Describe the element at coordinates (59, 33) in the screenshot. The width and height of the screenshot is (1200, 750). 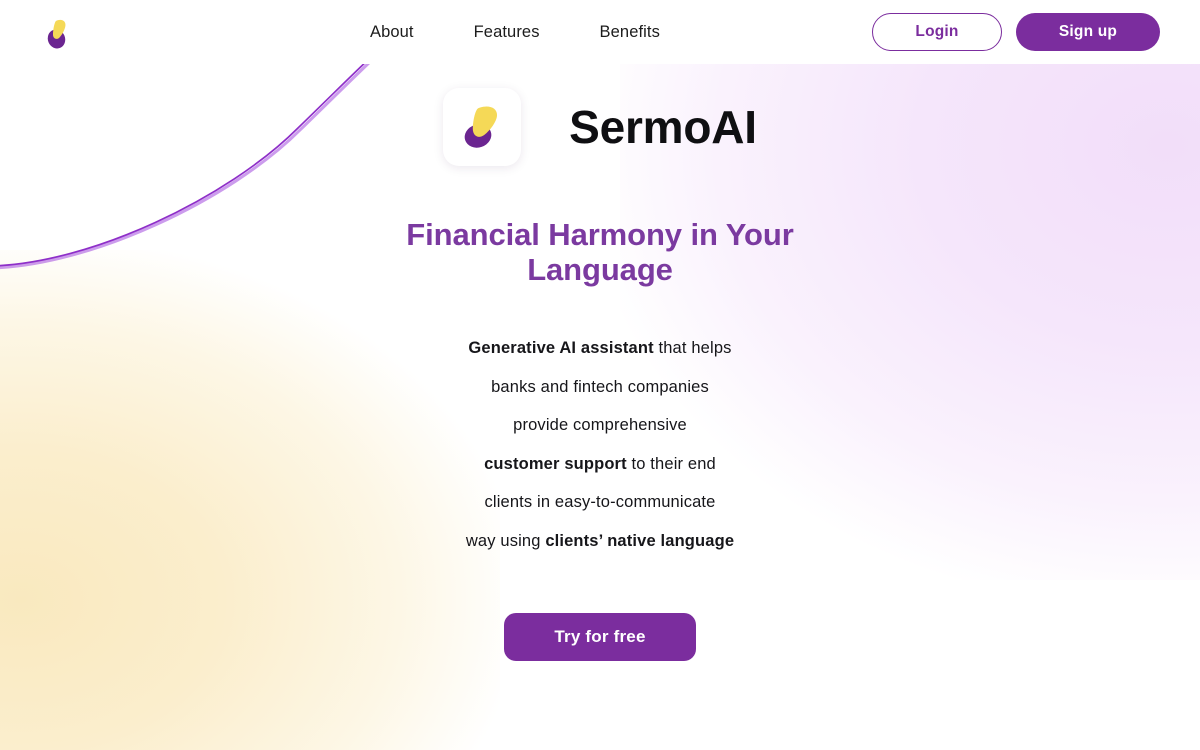
I see `header-logo-icon` at that location.